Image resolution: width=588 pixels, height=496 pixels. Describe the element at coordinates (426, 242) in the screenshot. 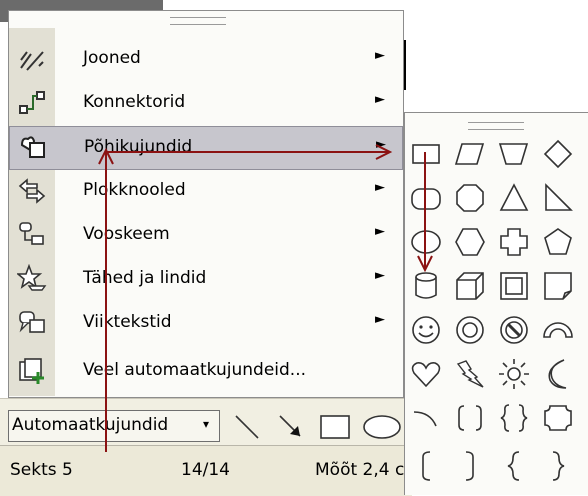

I see `oval-shape` at that location.